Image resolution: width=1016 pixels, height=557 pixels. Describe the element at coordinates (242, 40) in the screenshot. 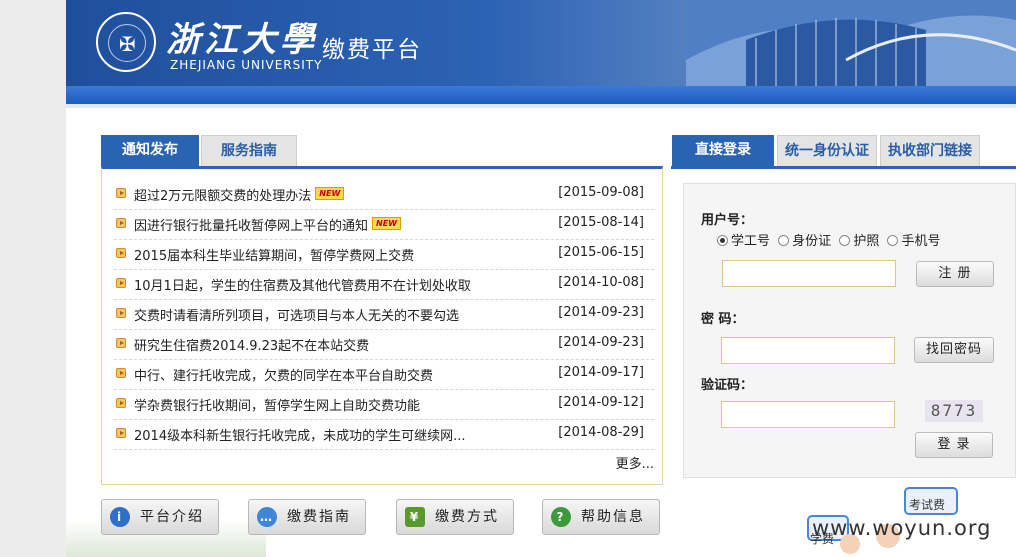

I see `university-name-cn: 浙江大學` at that location.